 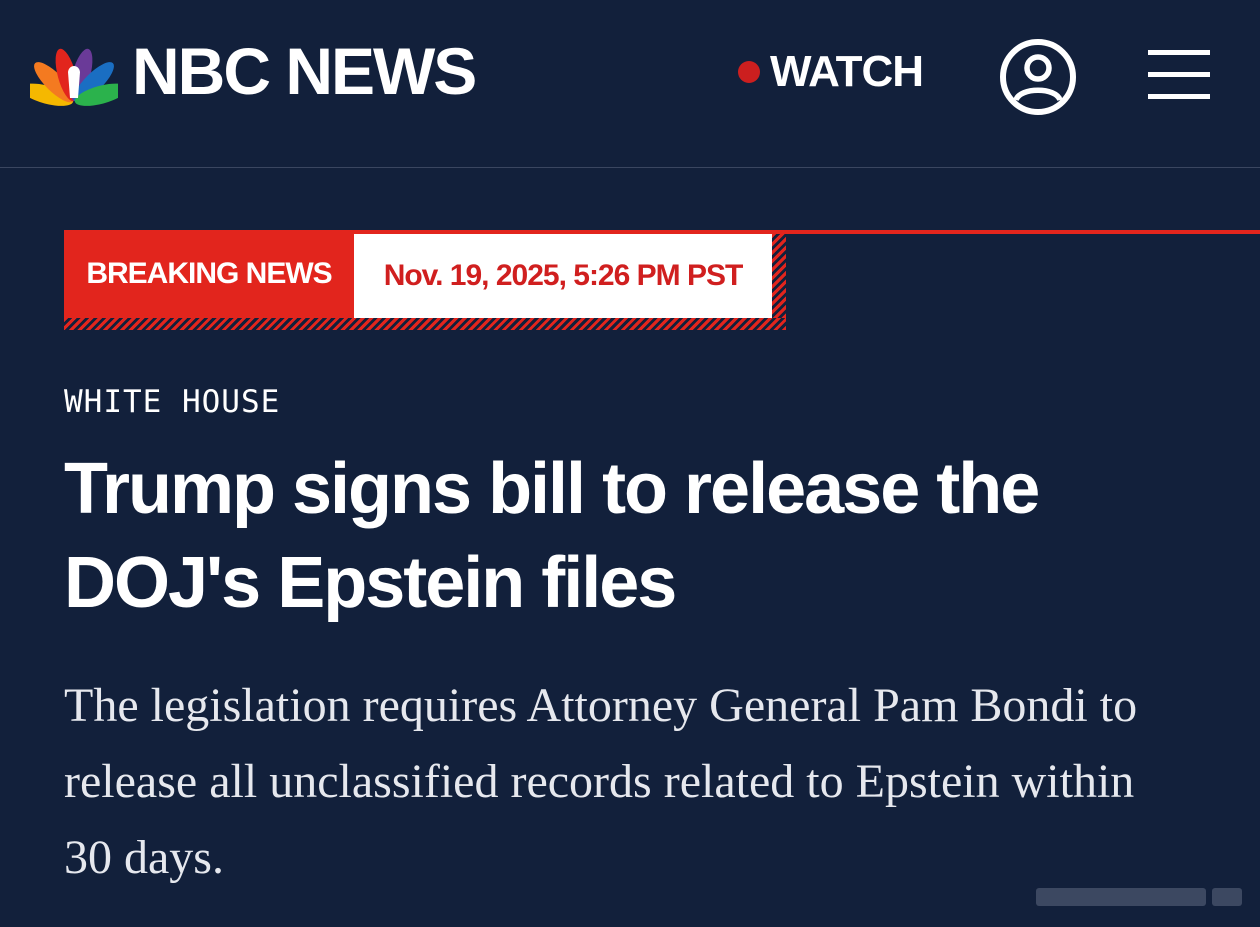 What do you see at coordinates (425, 324) in the screenshot?
I see `banner-stripes-bottom` at bounding box center [425, 324].